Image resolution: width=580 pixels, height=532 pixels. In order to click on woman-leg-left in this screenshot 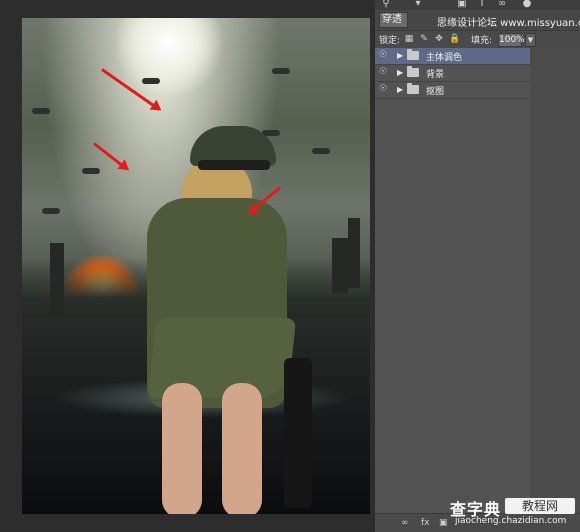, I will do `click(182, 448)`.